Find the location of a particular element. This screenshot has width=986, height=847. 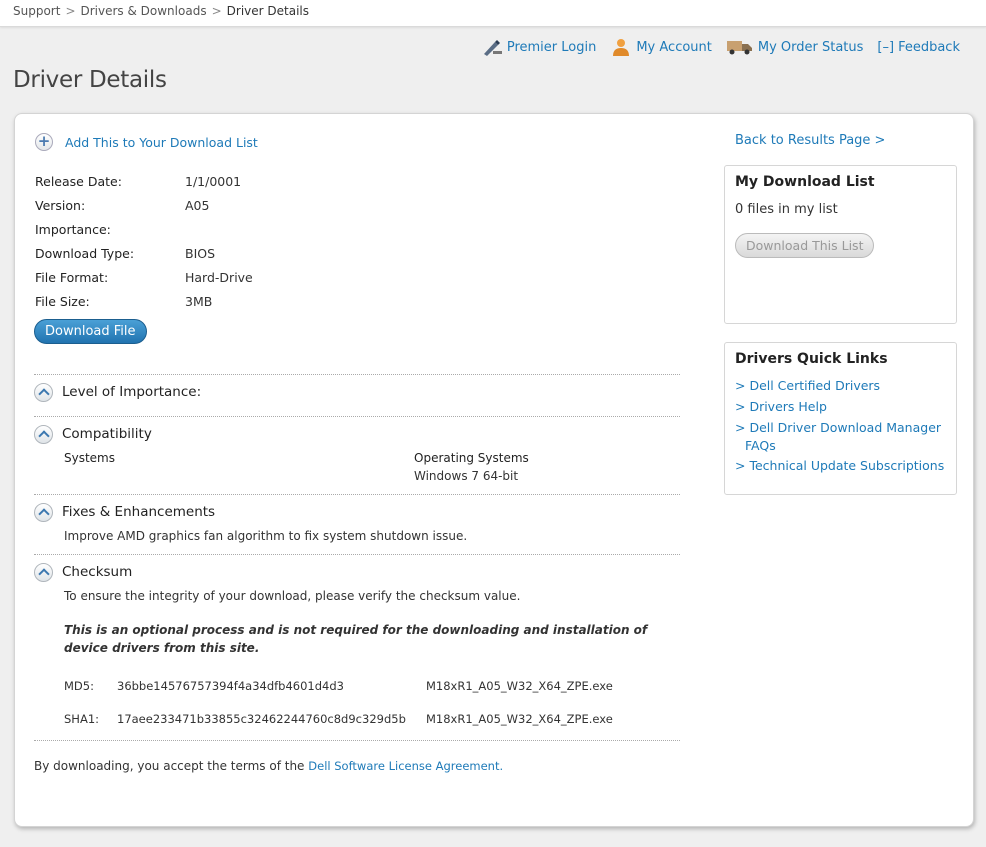

breadcrumb-drivers-downloads: Drivers & Downloads is located at coordinates (144, 11).